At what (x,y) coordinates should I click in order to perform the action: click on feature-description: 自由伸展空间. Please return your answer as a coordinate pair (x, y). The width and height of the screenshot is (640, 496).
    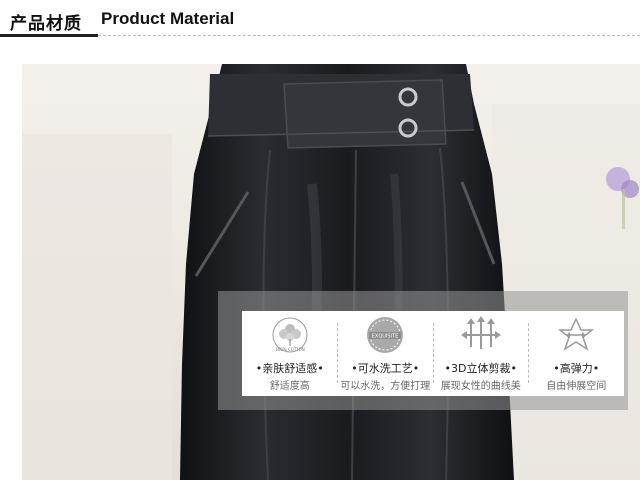
    Looking at the image, I should click on (576, 386).